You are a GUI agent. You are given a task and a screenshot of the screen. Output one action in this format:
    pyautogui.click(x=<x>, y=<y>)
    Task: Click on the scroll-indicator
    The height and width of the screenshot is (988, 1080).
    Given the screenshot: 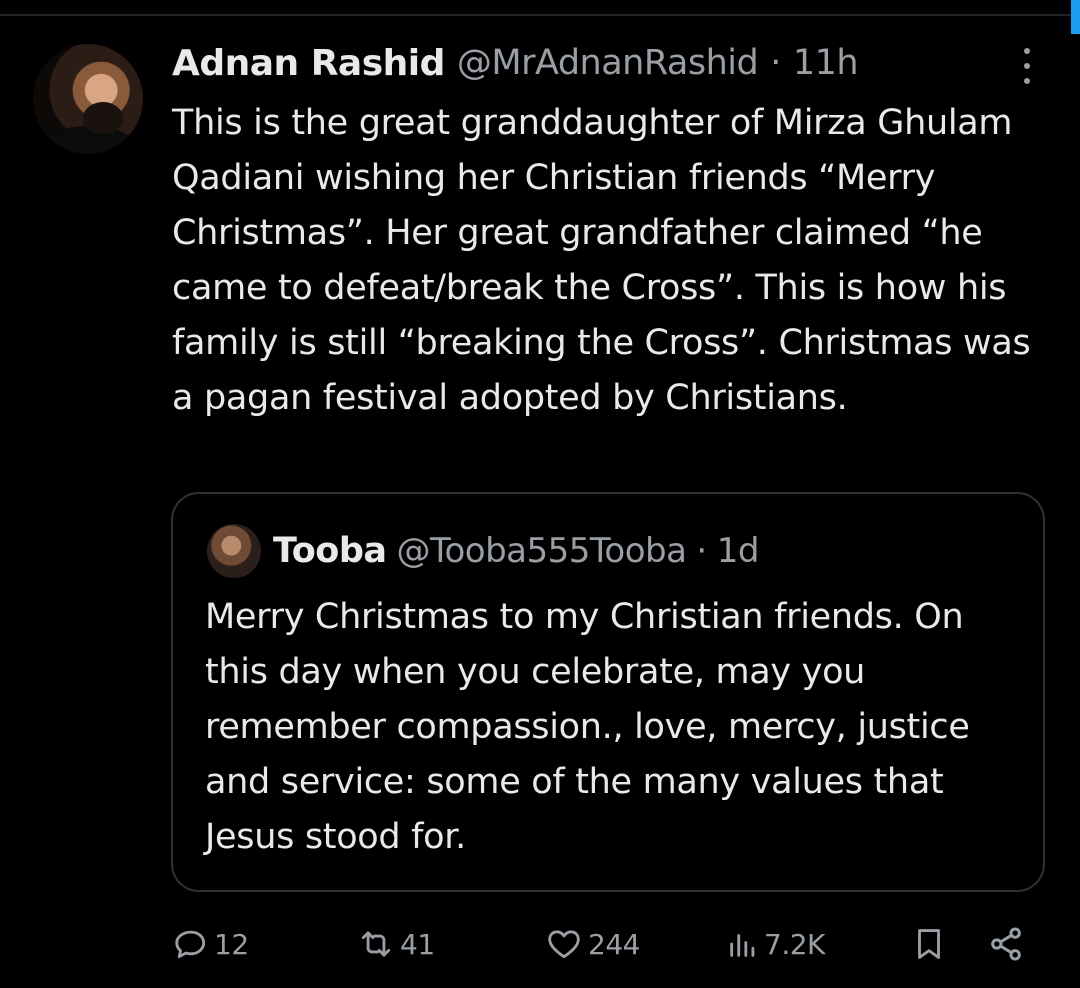 What is the action you would take?
    pyautogui.click(x=1075, y=17)
    